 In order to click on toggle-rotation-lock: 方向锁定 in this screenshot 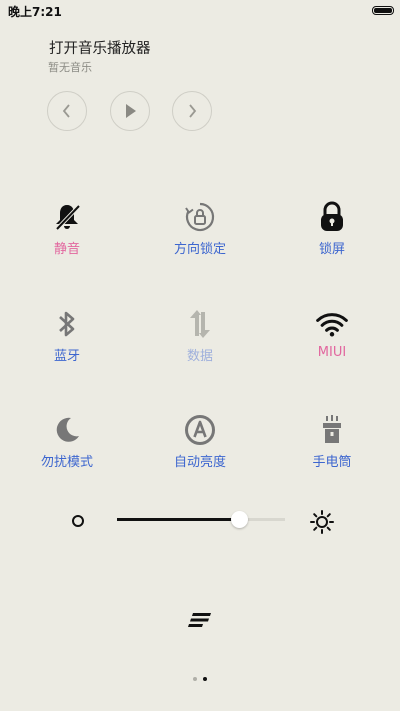, I will do `click(200, 235)`.